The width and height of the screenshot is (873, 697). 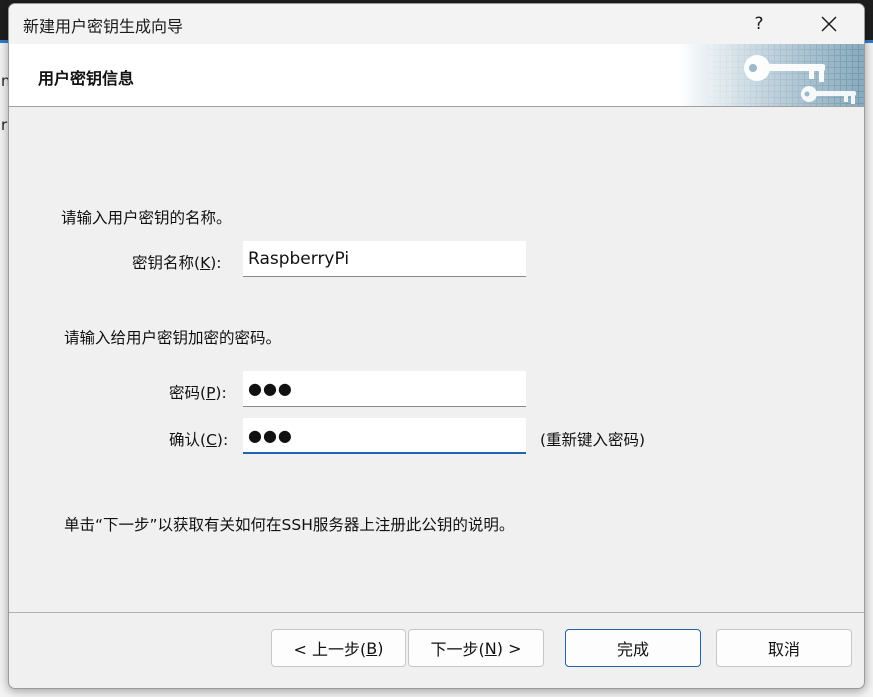 I want to click on footer-separator, so click(x=436, y=612).